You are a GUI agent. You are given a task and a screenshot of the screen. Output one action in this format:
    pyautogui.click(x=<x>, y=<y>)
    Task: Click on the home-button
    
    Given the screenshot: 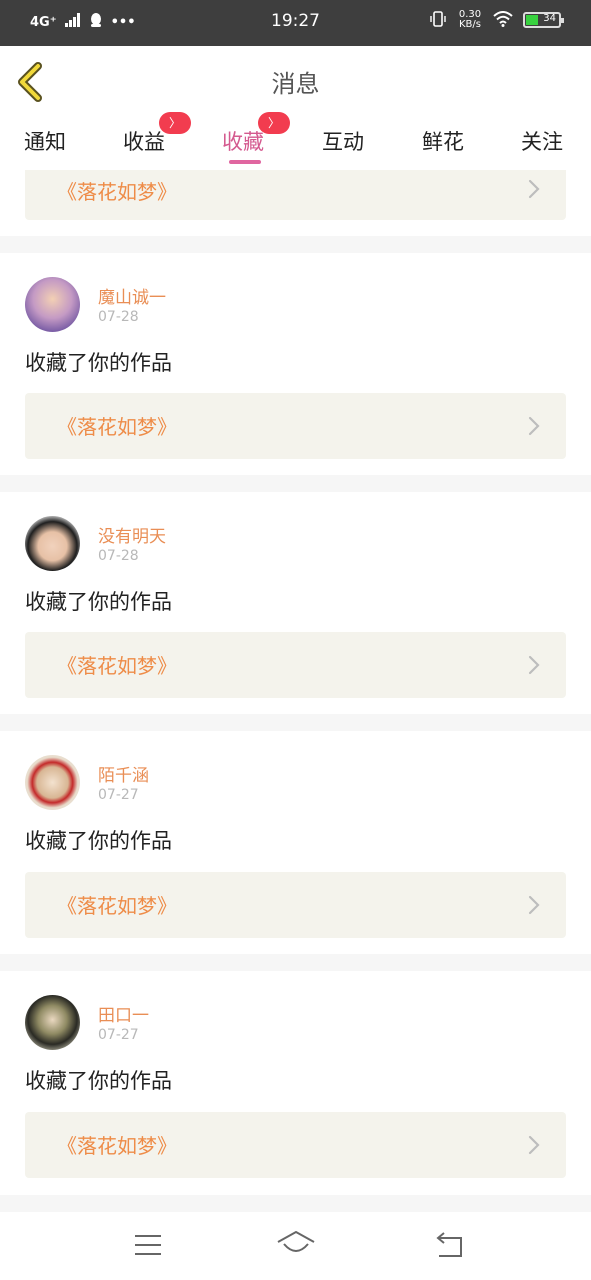 What is the action you would take?
    pyautogui.click(x=296, y=1246)
    